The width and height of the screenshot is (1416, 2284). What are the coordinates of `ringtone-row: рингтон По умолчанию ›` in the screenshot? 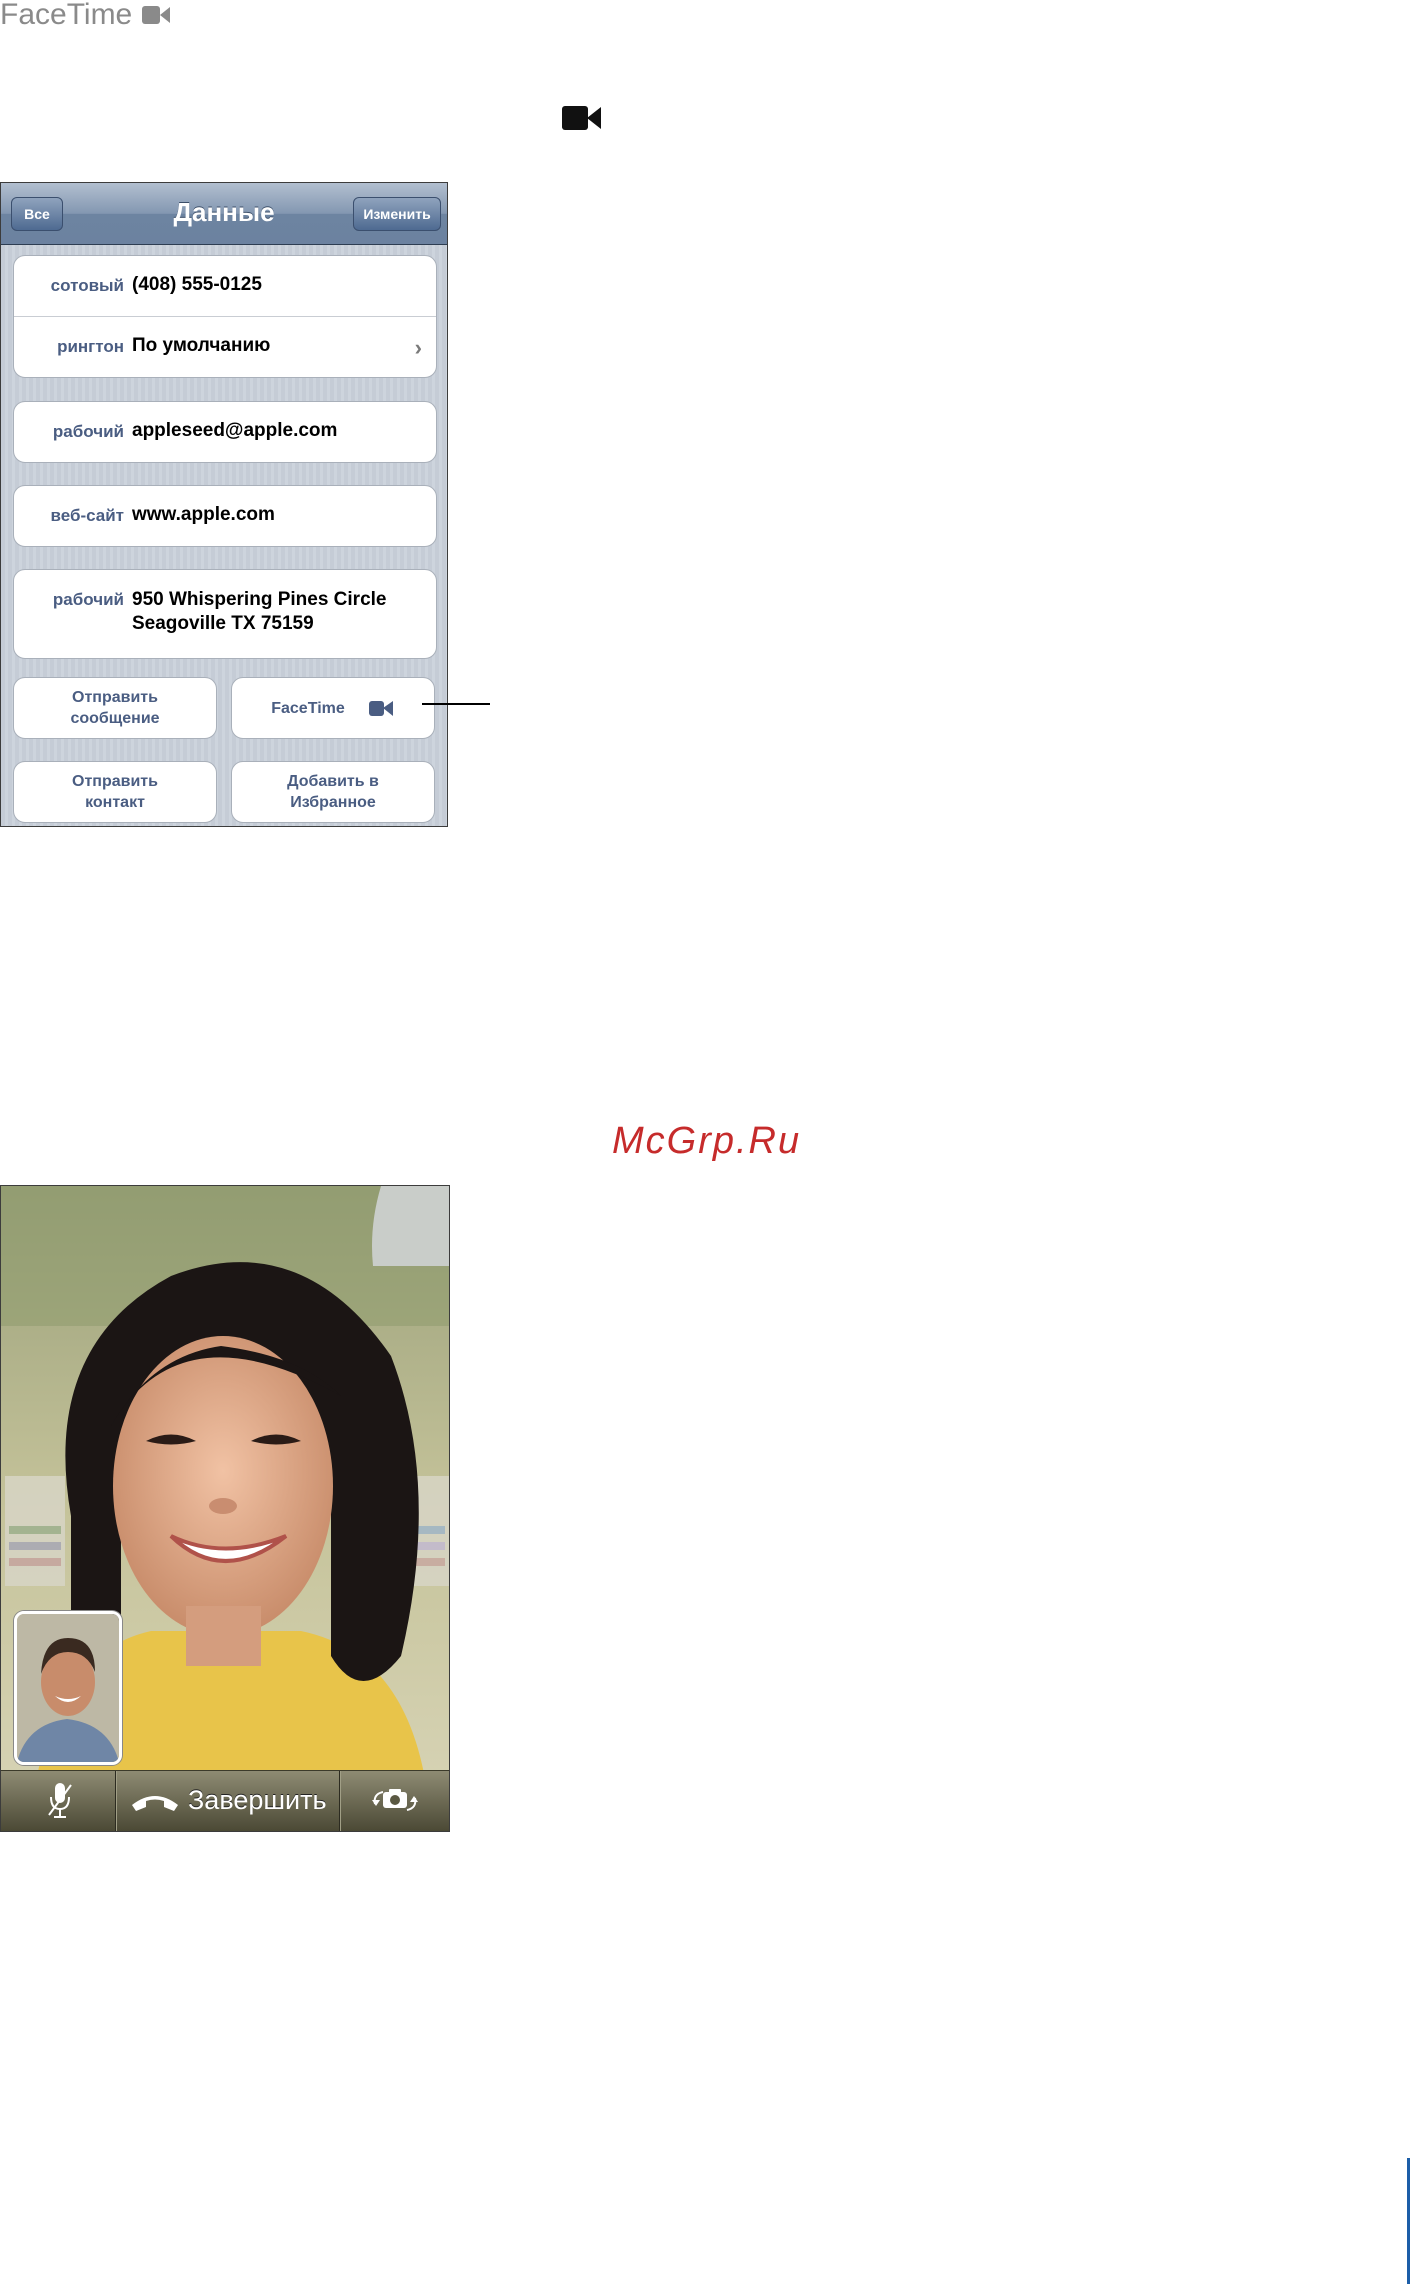 It's located at (225, 346).